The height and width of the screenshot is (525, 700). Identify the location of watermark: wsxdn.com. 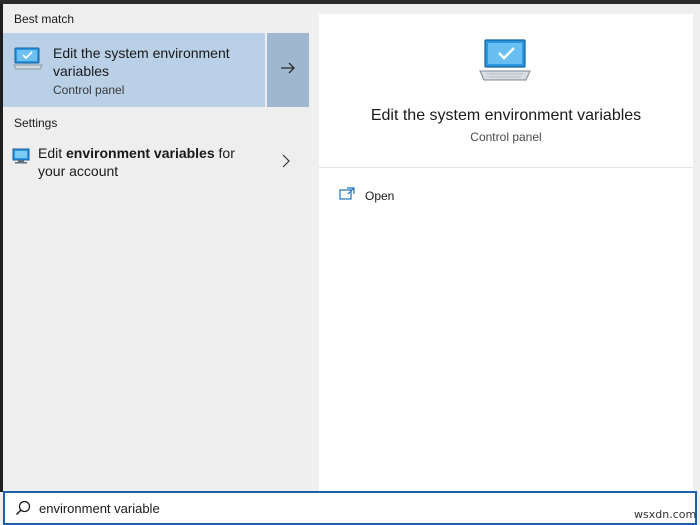
(665, 514).